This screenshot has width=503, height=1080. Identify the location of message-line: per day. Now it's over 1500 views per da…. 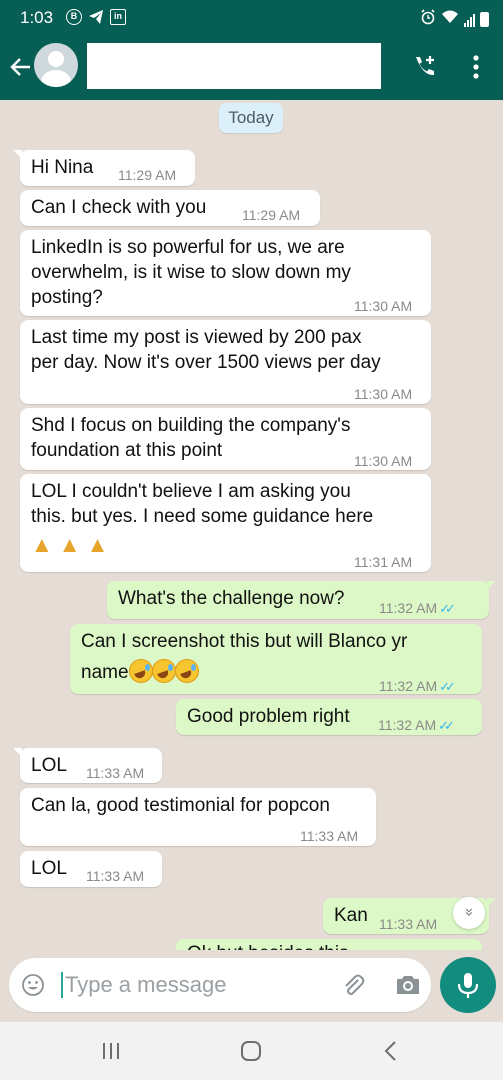
(206, 362).